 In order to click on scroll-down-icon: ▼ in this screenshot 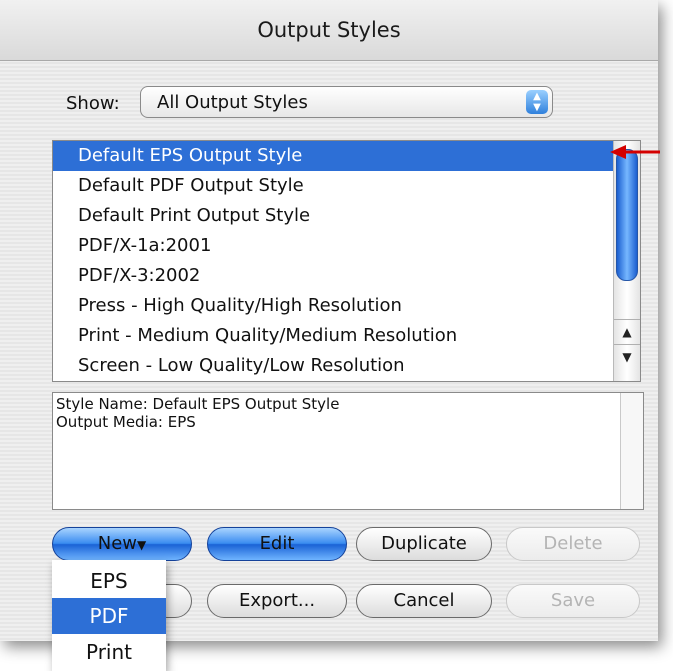, I will do `click(627, 356)`.